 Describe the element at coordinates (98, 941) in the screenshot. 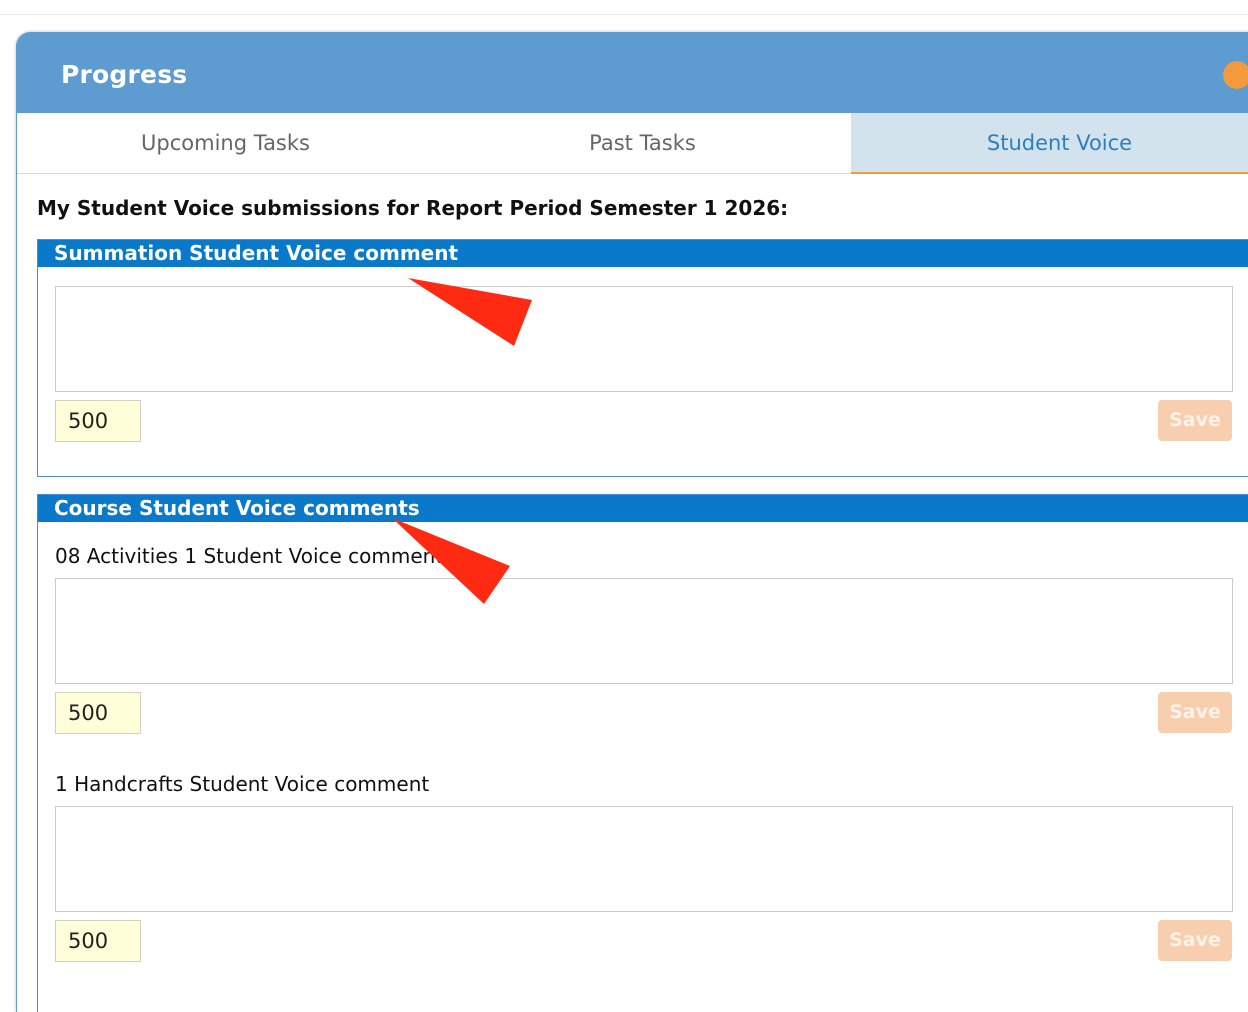

I see `course-char-counter-2: 500` at that location.